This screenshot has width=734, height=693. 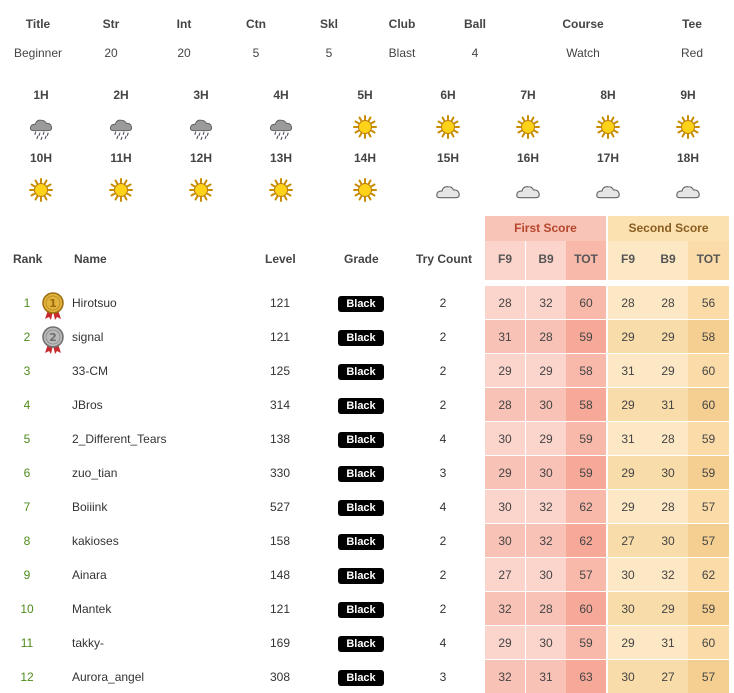 I want to click on weather-hour-14h: 14H, so click(x=365, y=178).